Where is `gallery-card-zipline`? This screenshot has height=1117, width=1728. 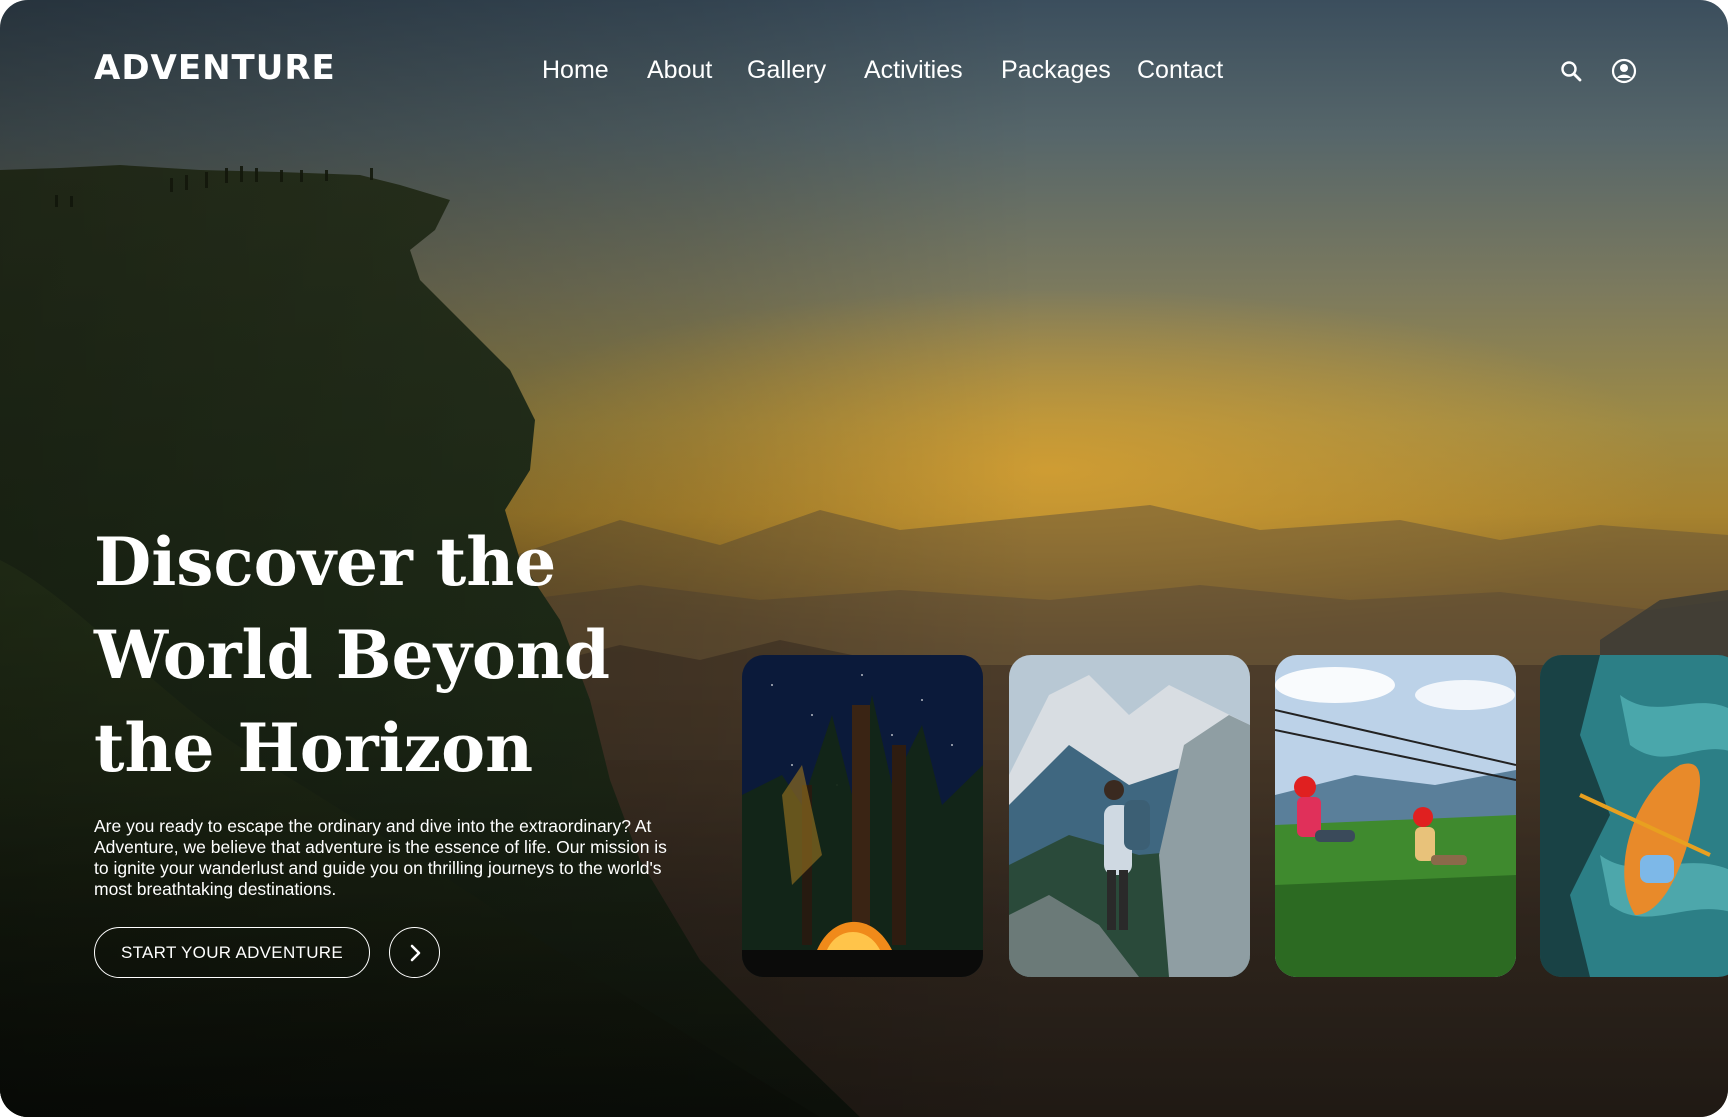
gallery-card-zipline is located at coordinates (1395, 816).